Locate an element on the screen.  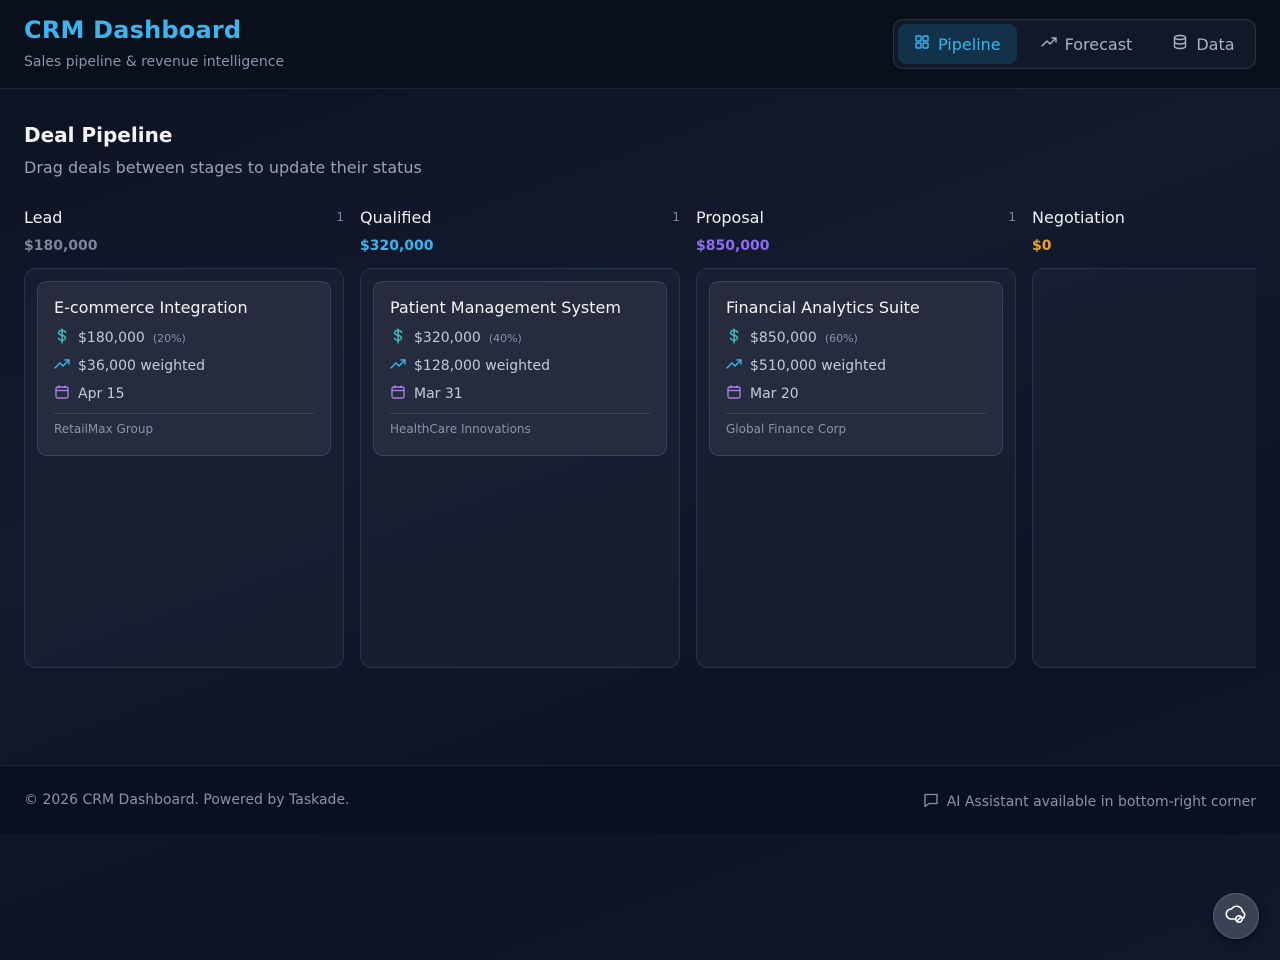
tab-pipeline-label: Pipeline is located at coordinates (969, 44).